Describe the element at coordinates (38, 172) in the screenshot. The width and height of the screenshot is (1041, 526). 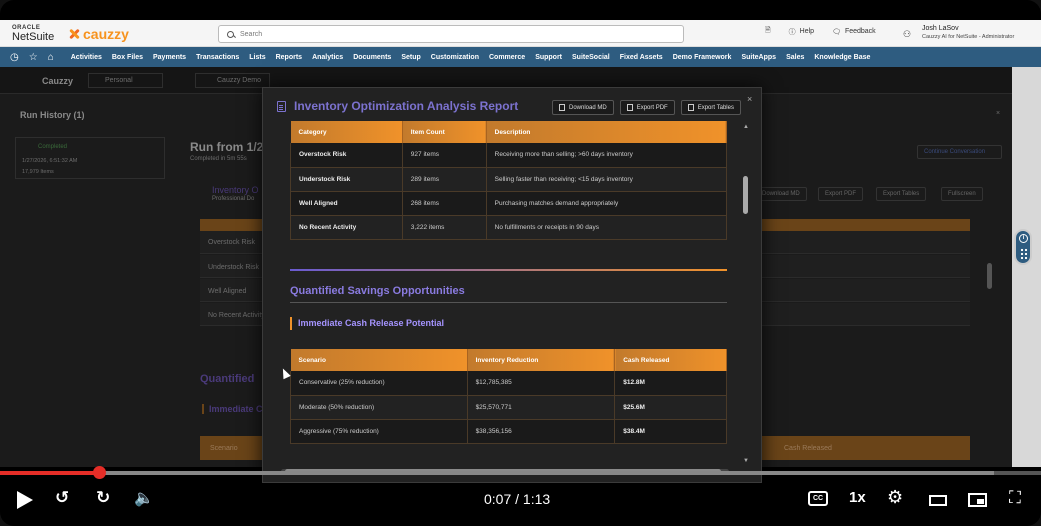
I see `bg-items: 17,979 Items` at that location.